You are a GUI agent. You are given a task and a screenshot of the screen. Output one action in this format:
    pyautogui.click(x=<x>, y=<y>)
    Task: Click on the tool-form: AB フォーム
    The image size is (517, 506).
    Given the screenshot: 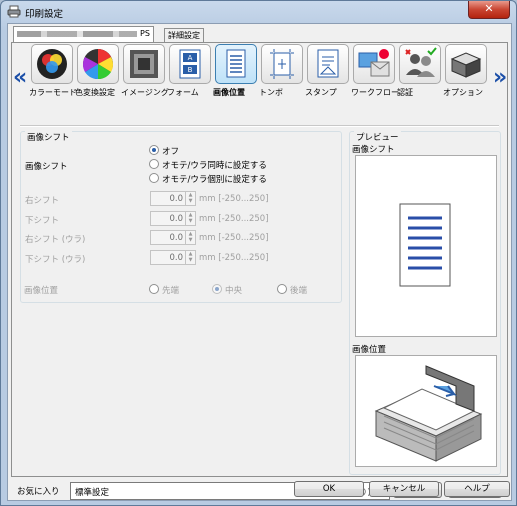 What is the action you would take?
    pyautogui.click(x=190, y=70)
    